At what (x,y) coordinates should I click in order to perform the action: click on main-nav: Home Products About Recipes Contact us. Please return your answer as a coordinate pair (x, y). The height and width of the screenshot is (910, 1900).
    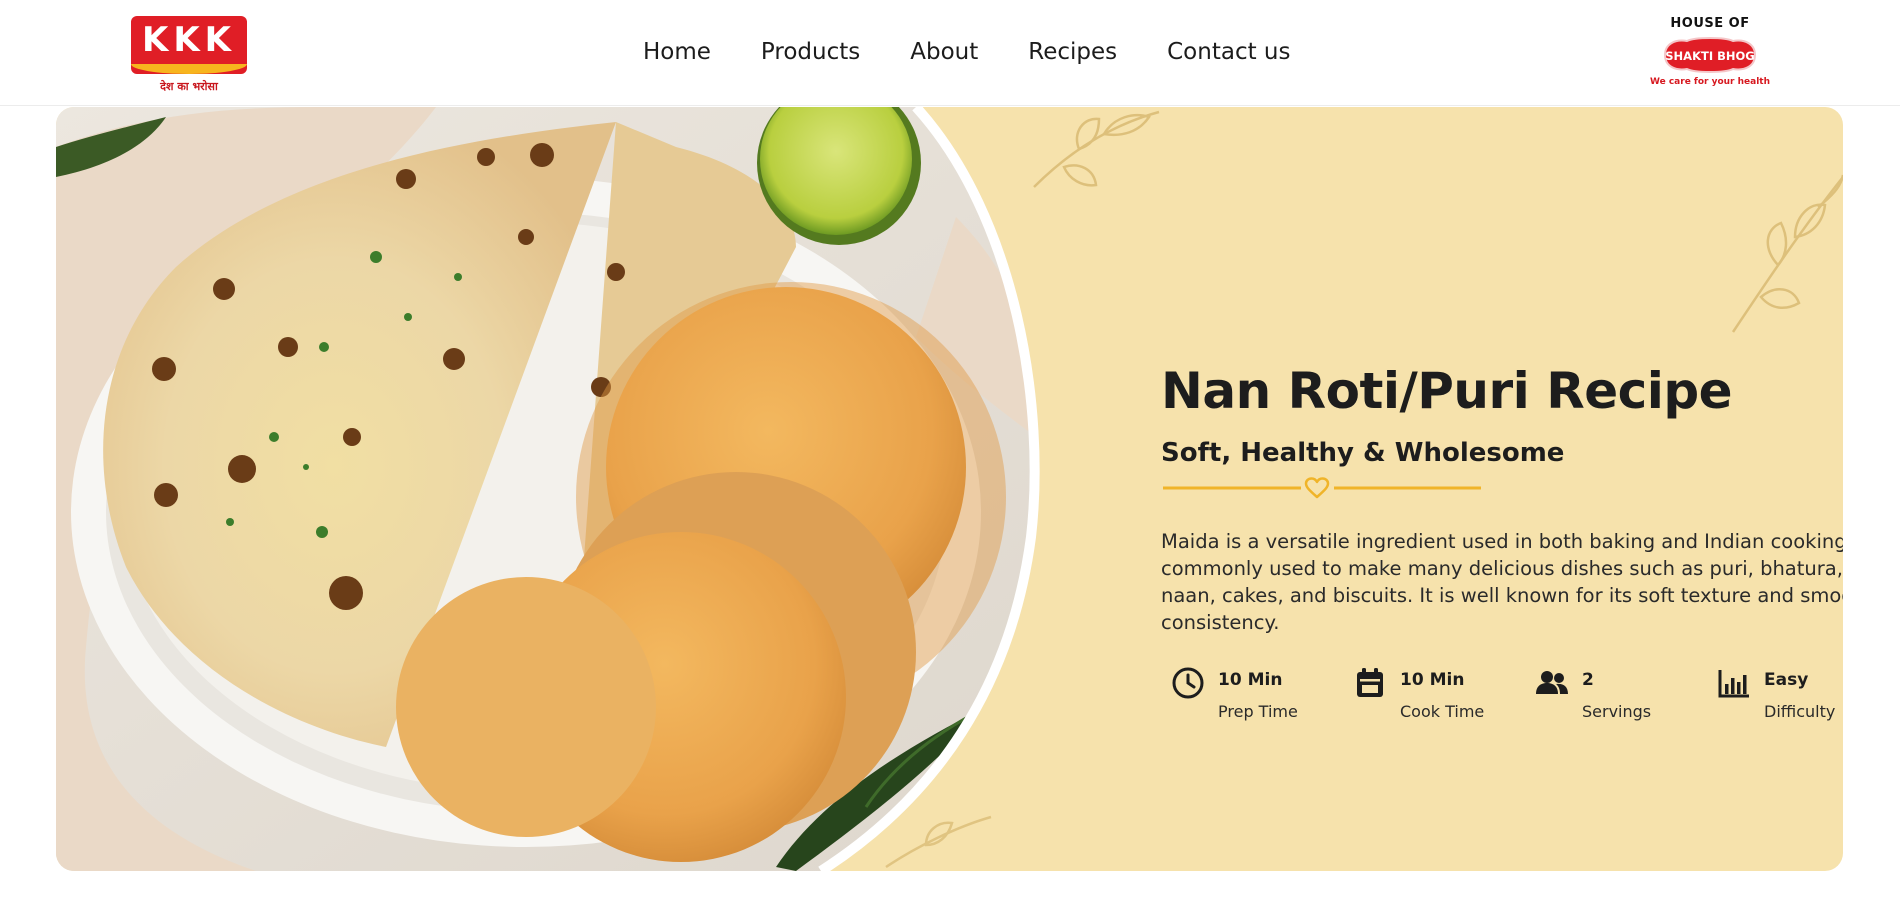
    Looking at the image, I should click on (966, 52).